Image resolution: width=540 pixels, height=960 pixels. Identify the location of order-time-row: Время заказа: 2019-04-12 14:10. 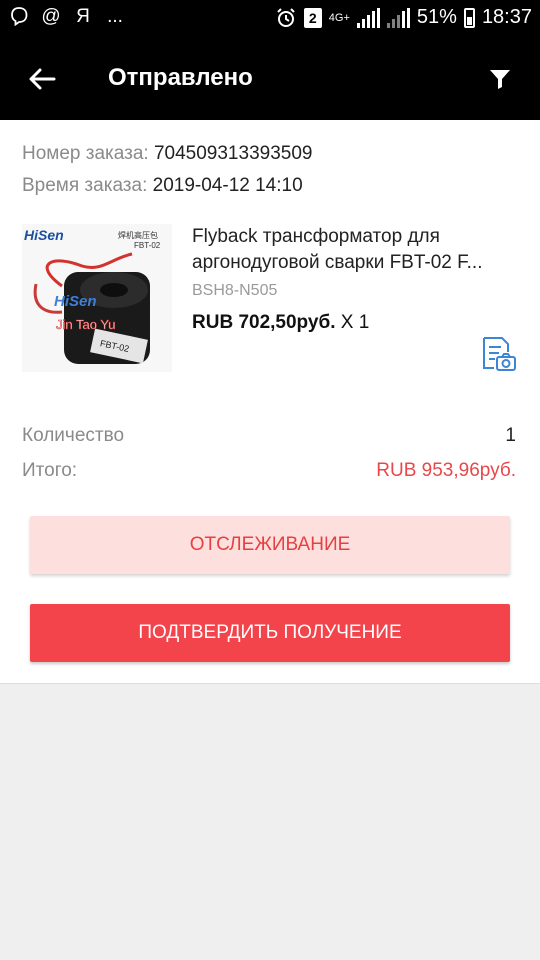
(162, 186).